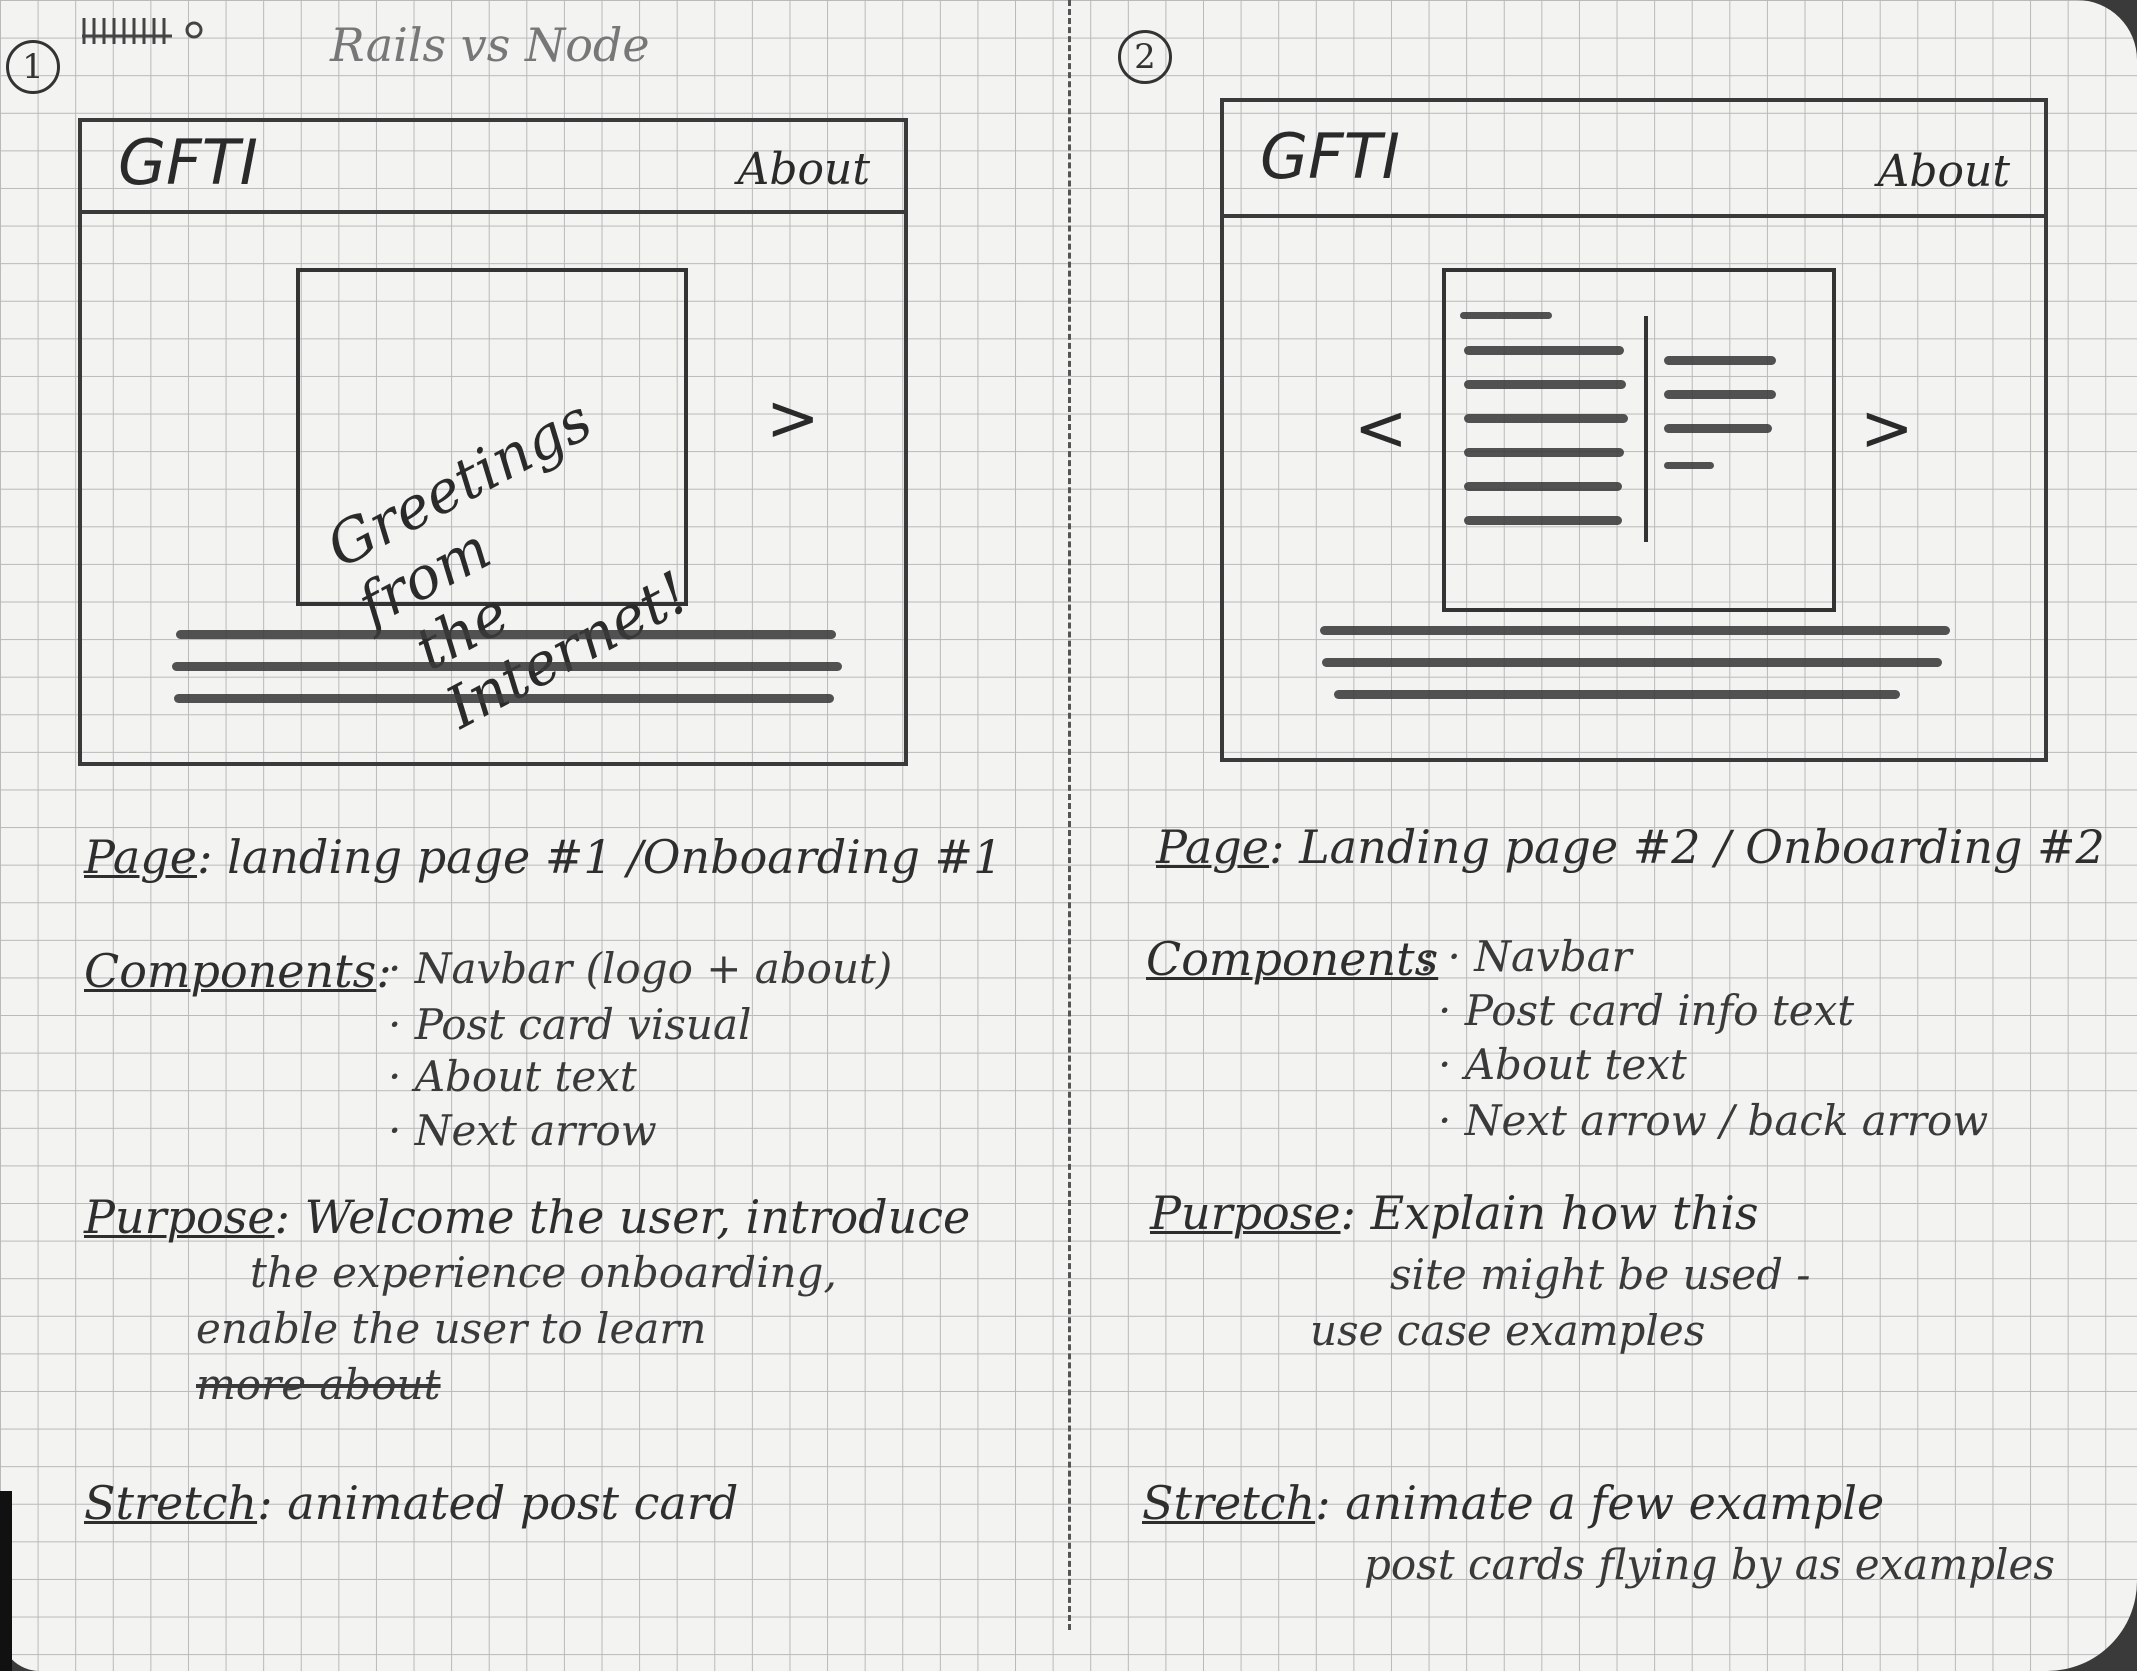 The width and height of the screenshot is (2137, 1671). What do you see at coordinates (1887, 429) in the screenshot?
I see `next-arrow-icon-2: >` at bounding box center [1887, 429].